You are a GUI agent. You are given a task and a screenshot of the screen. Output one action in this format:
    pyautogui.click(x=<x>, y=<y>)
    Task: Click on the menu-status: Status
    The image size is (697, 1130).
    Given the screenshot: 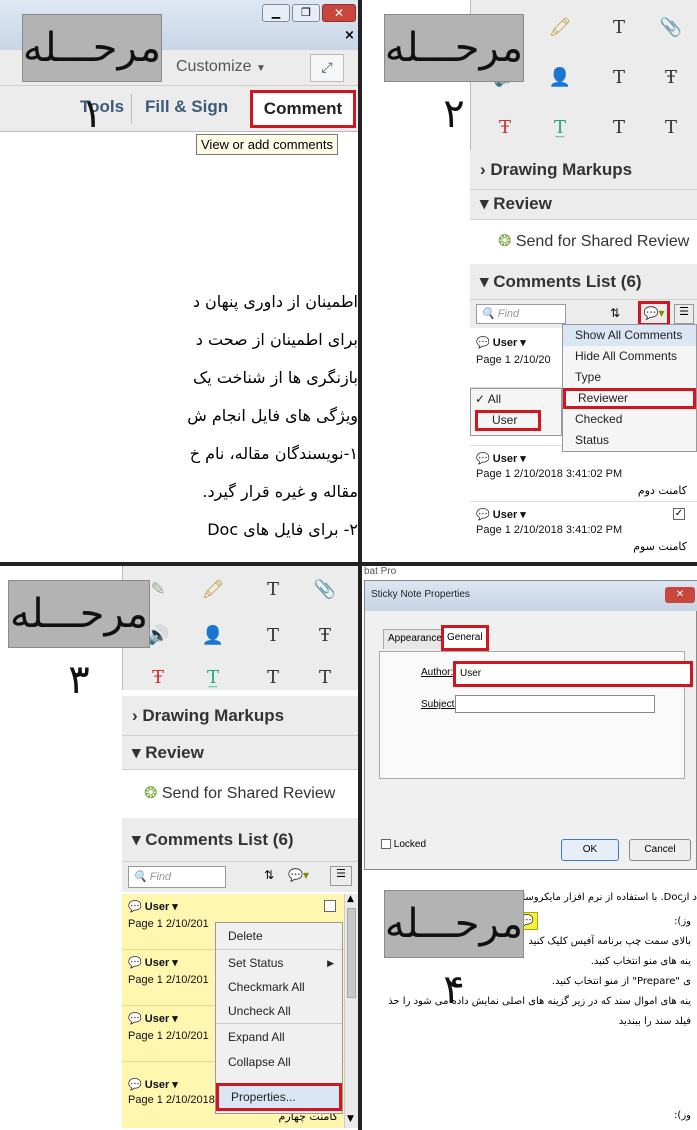 What is the action you would take?
    pyautogui.click(x=629, y=440)
    